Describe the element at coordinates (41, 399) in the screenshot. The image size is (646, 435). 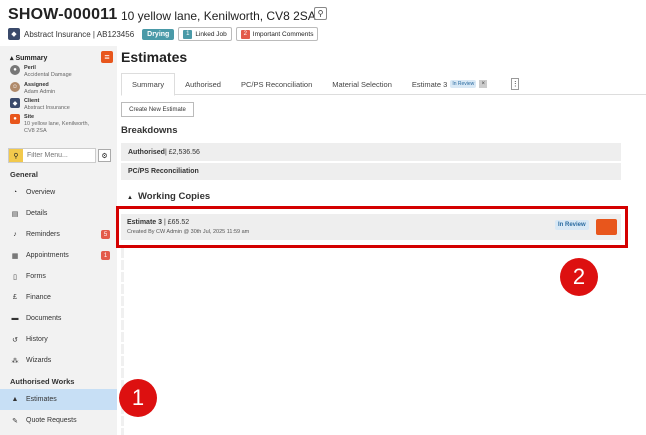
I see `nav-label: Estimates` at that location.